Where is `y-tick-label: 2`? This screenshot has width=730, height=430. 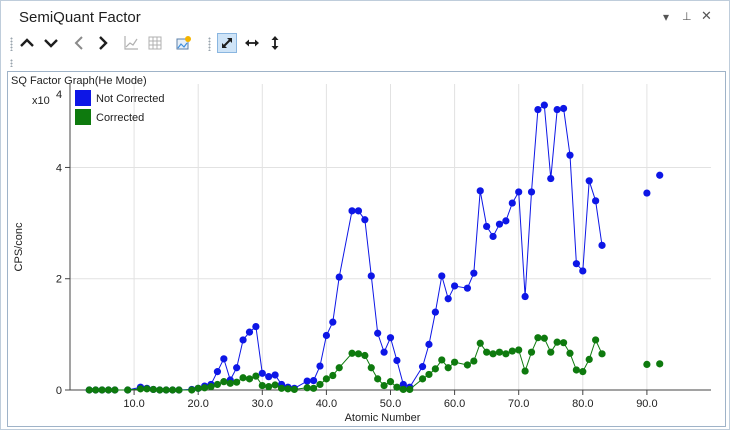
y-tick-label: 2 is located at coordinates (59, 280).